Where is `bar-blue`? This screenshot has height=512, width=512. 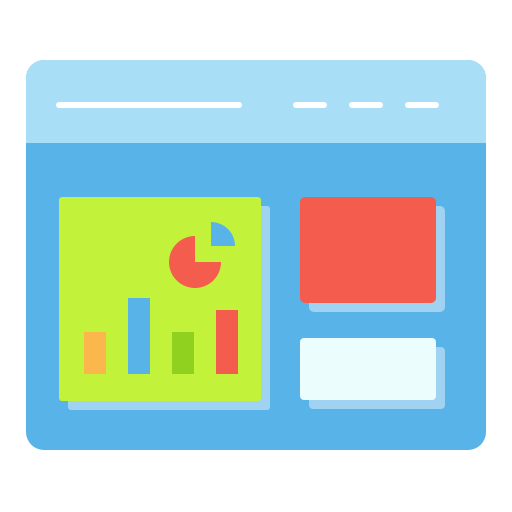 bar-blue is located at coordinates (139, 336).